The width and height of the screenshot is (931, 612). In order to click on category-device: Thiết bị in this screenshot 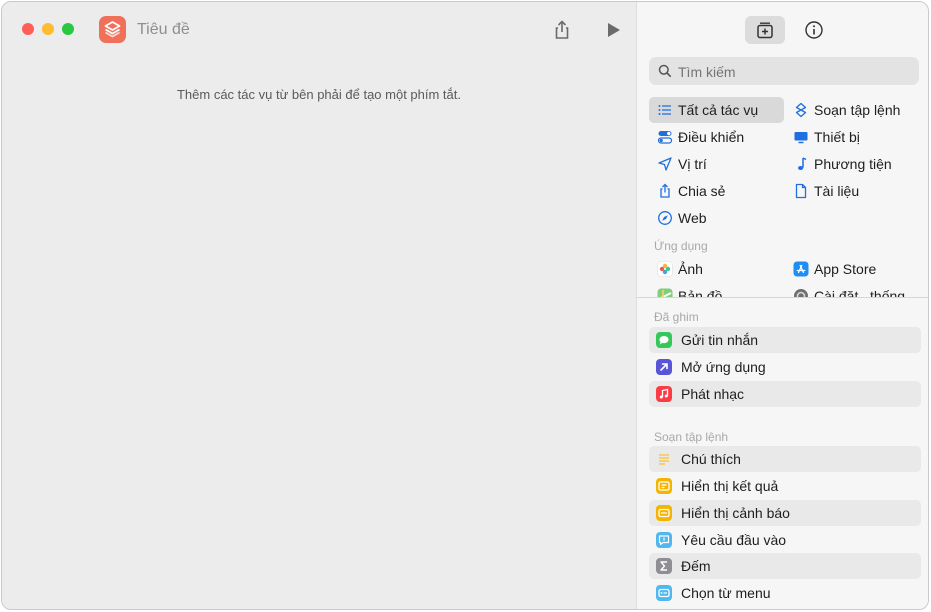, I will do `click(855, 137)`.